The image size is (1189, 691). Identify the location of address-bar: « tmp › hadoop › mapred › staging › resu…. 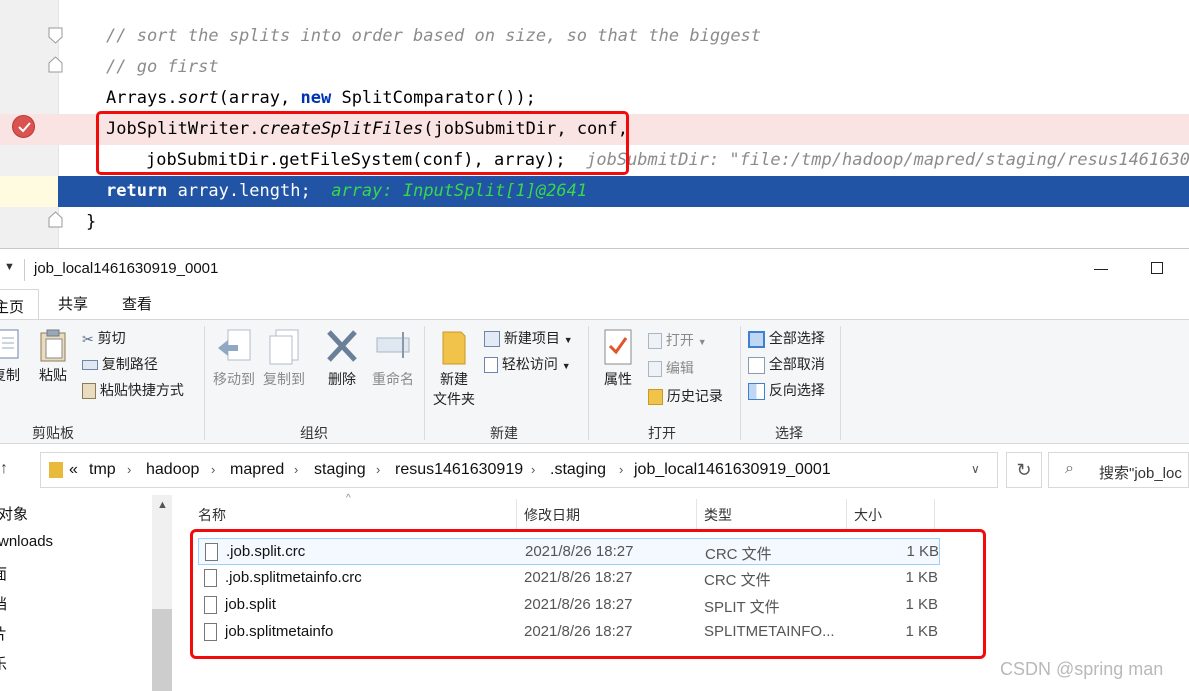
(519, 470).